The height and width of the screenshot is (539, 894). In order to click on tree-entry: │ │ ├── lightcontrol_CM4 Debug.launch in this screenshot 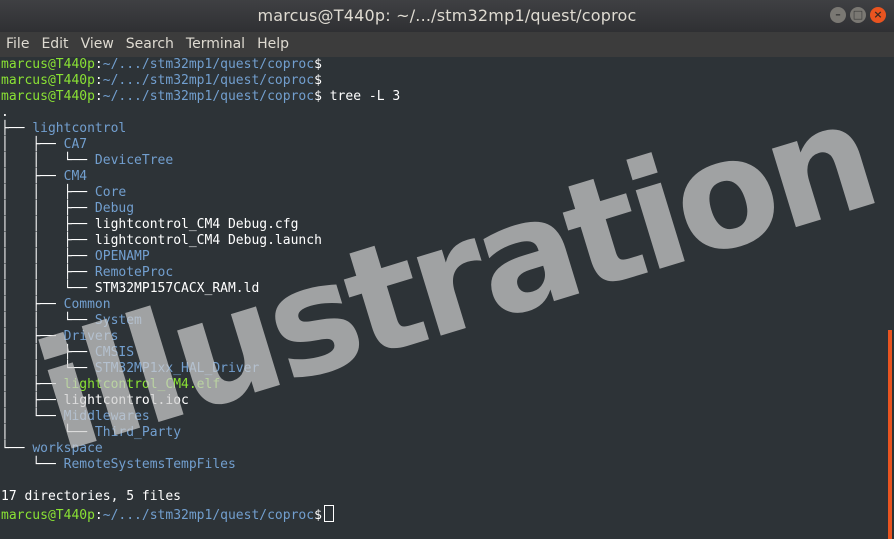, I will do `click(442, 241)`.